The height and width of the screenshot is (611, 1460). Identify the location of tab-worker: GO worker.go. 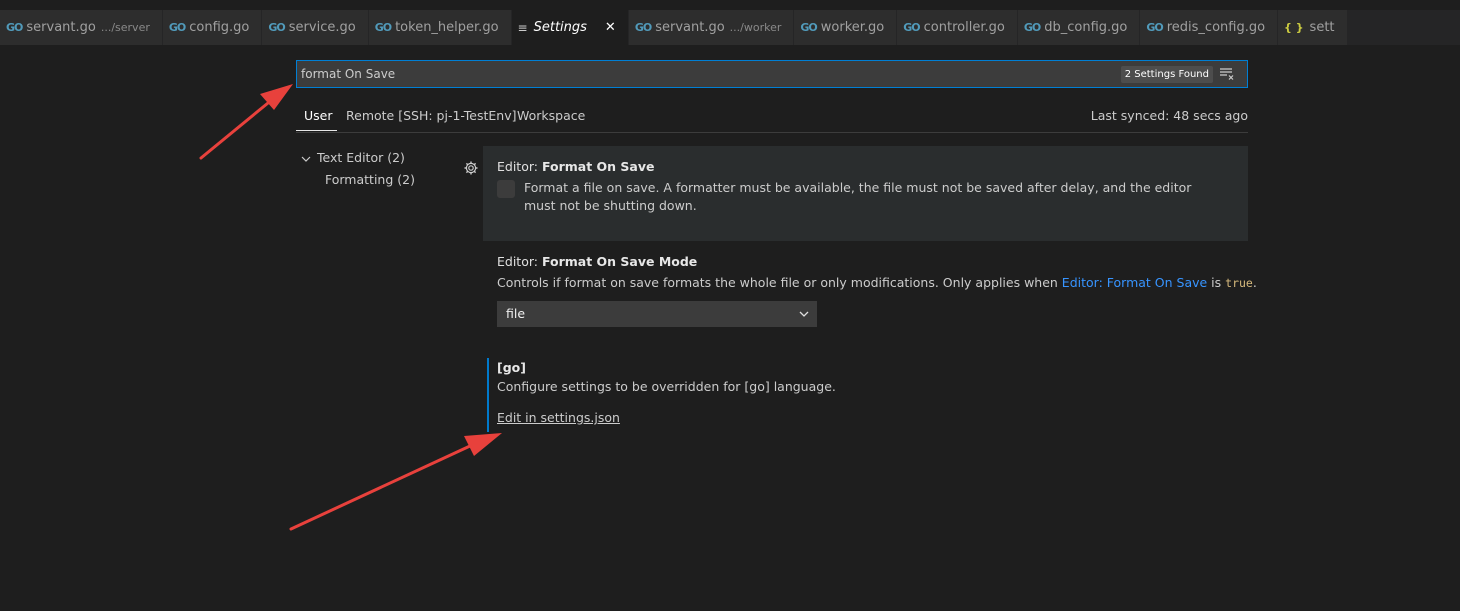
(846, 27).